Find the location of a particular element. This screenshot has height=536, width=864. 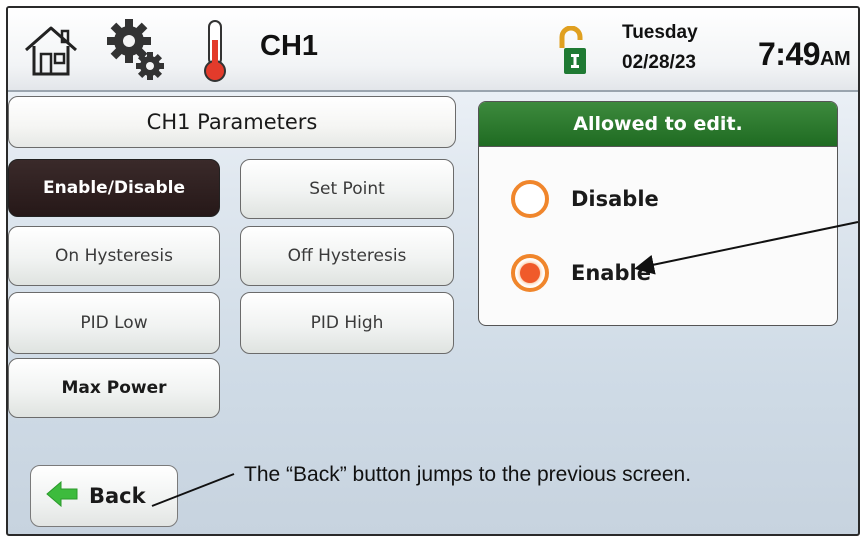

thermometer-icon is located at coordinates (215, 53).